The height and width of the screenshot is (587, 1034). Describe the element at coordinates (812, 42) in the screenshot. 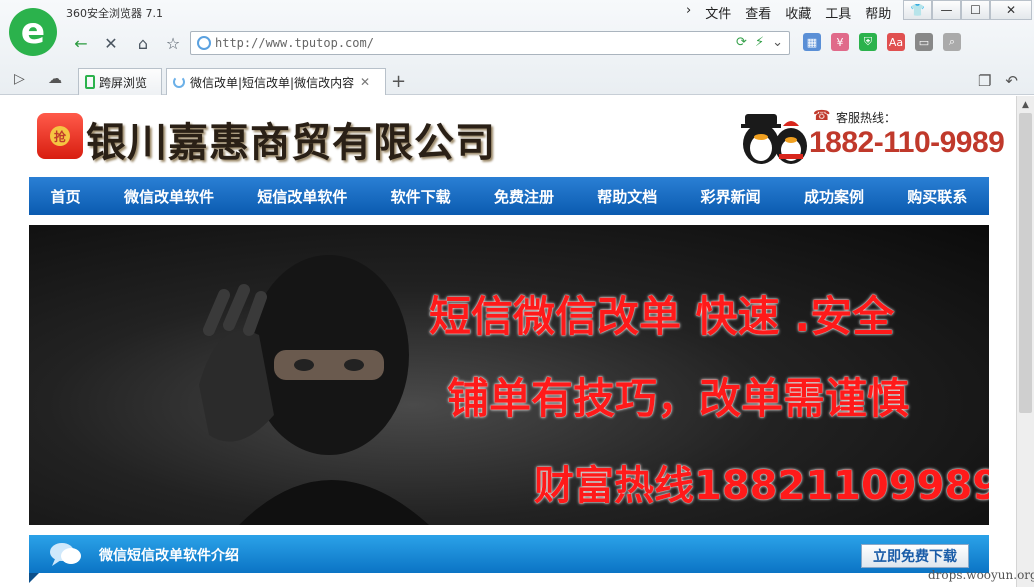

I see `apps-icon: ▦` at that location.